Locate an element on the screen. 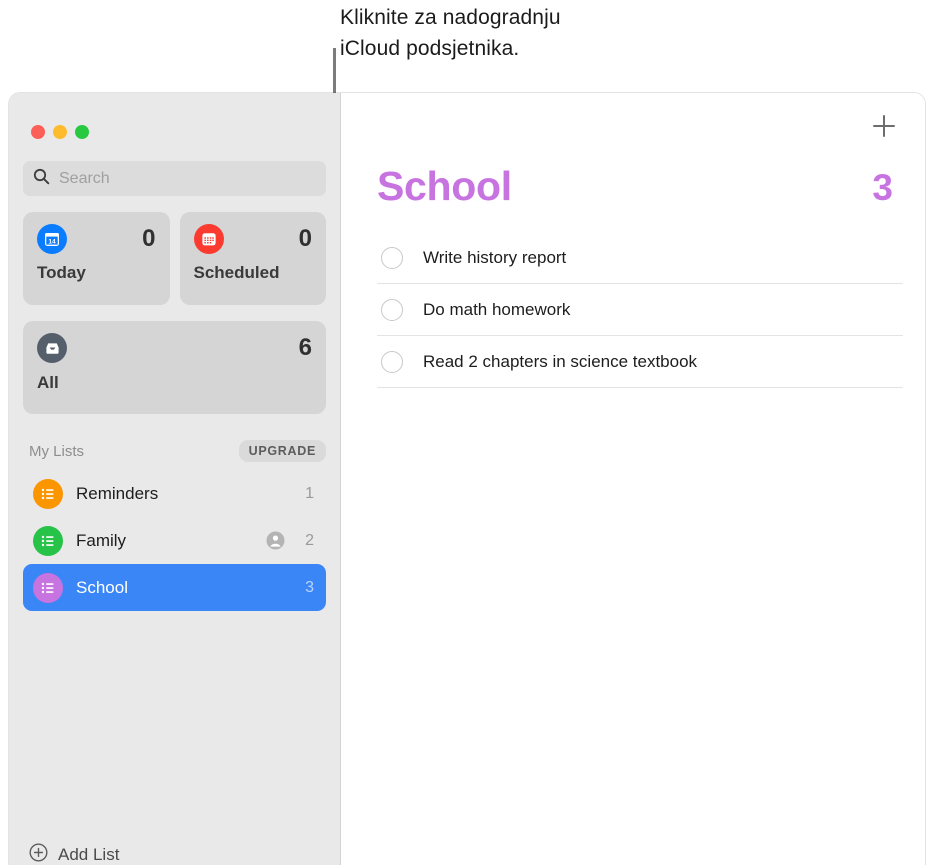 The height and width of the screenshot is (865, 931). reminder-title: Read 2 chapters in science textbook is located at coordinates (560, 361).